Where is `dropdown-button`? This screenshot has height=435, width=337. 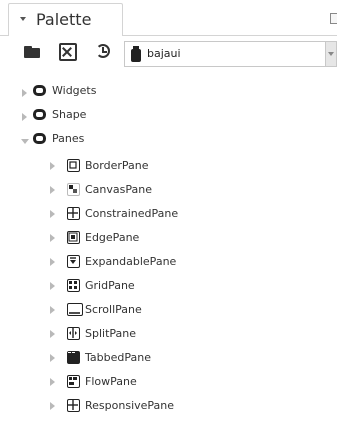 dropdown-button is located at coordinates (330, 54).